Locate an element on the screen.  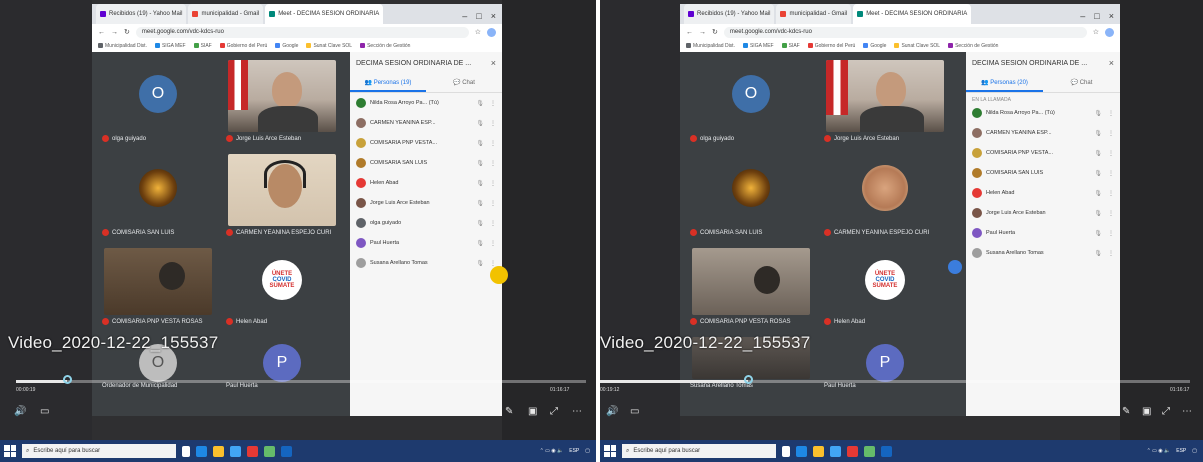
star-icon: ☆ is located at coordinates (1096, 32).